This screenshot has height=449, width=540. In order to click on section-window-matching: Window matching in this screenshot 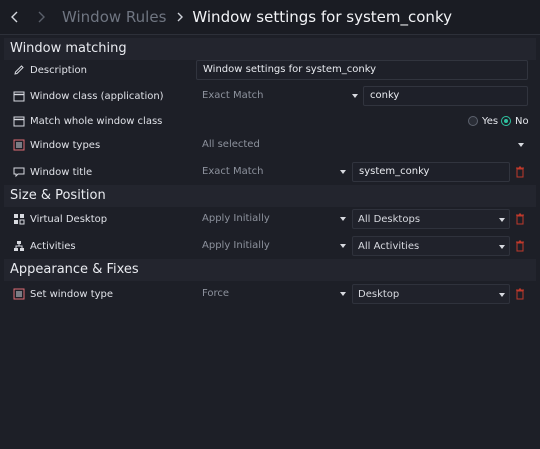, I will do `click(270, 49)`.